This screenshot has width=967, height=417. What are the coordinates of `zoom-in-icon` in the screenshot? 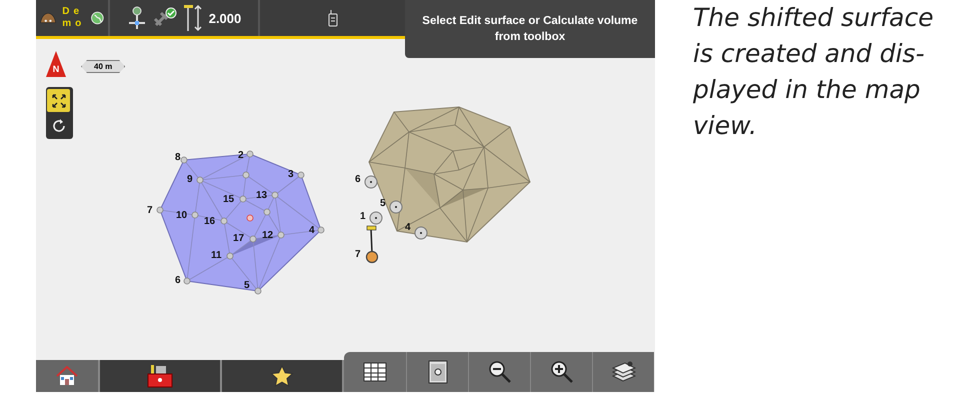 It's located at (562, 372).